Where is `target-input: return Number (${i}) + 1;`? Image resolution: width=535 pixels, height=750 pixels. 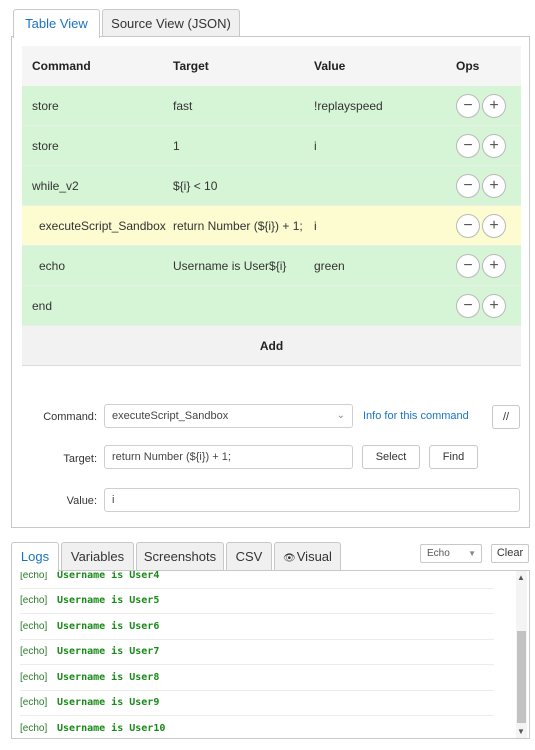 target-input: return Number (${i}) + 1; is located at coordinates (228, 457).